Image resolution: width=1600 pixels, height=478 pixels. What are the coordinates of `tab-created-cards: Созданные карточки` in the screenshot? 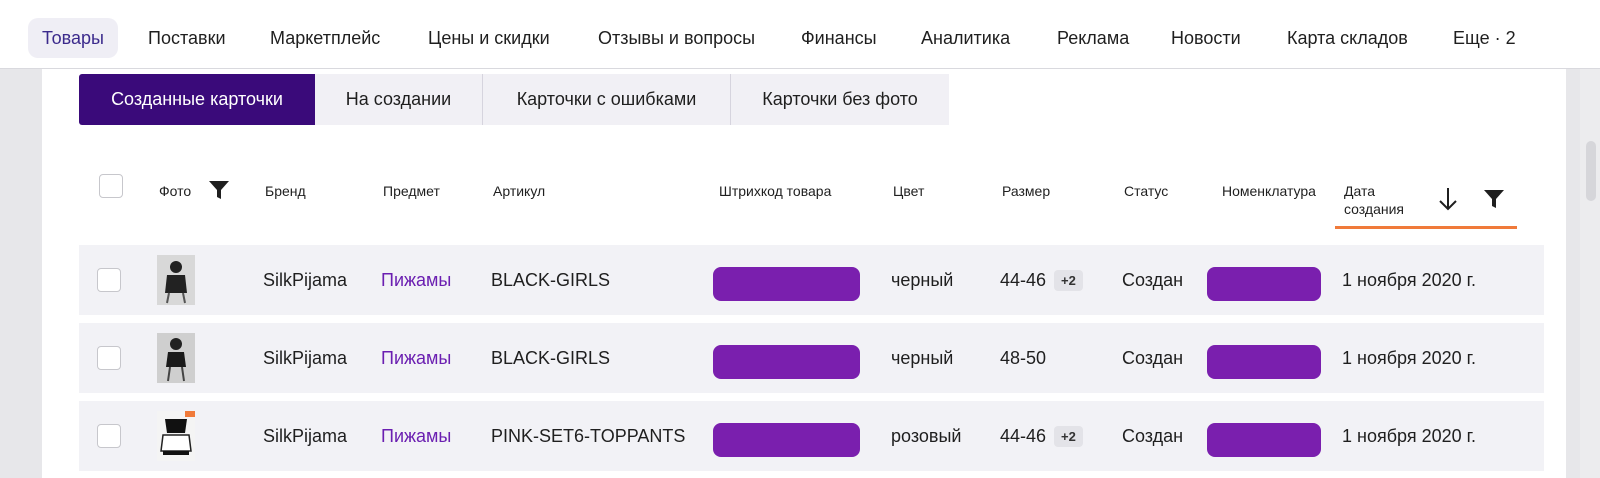 It's located at (197, 99).